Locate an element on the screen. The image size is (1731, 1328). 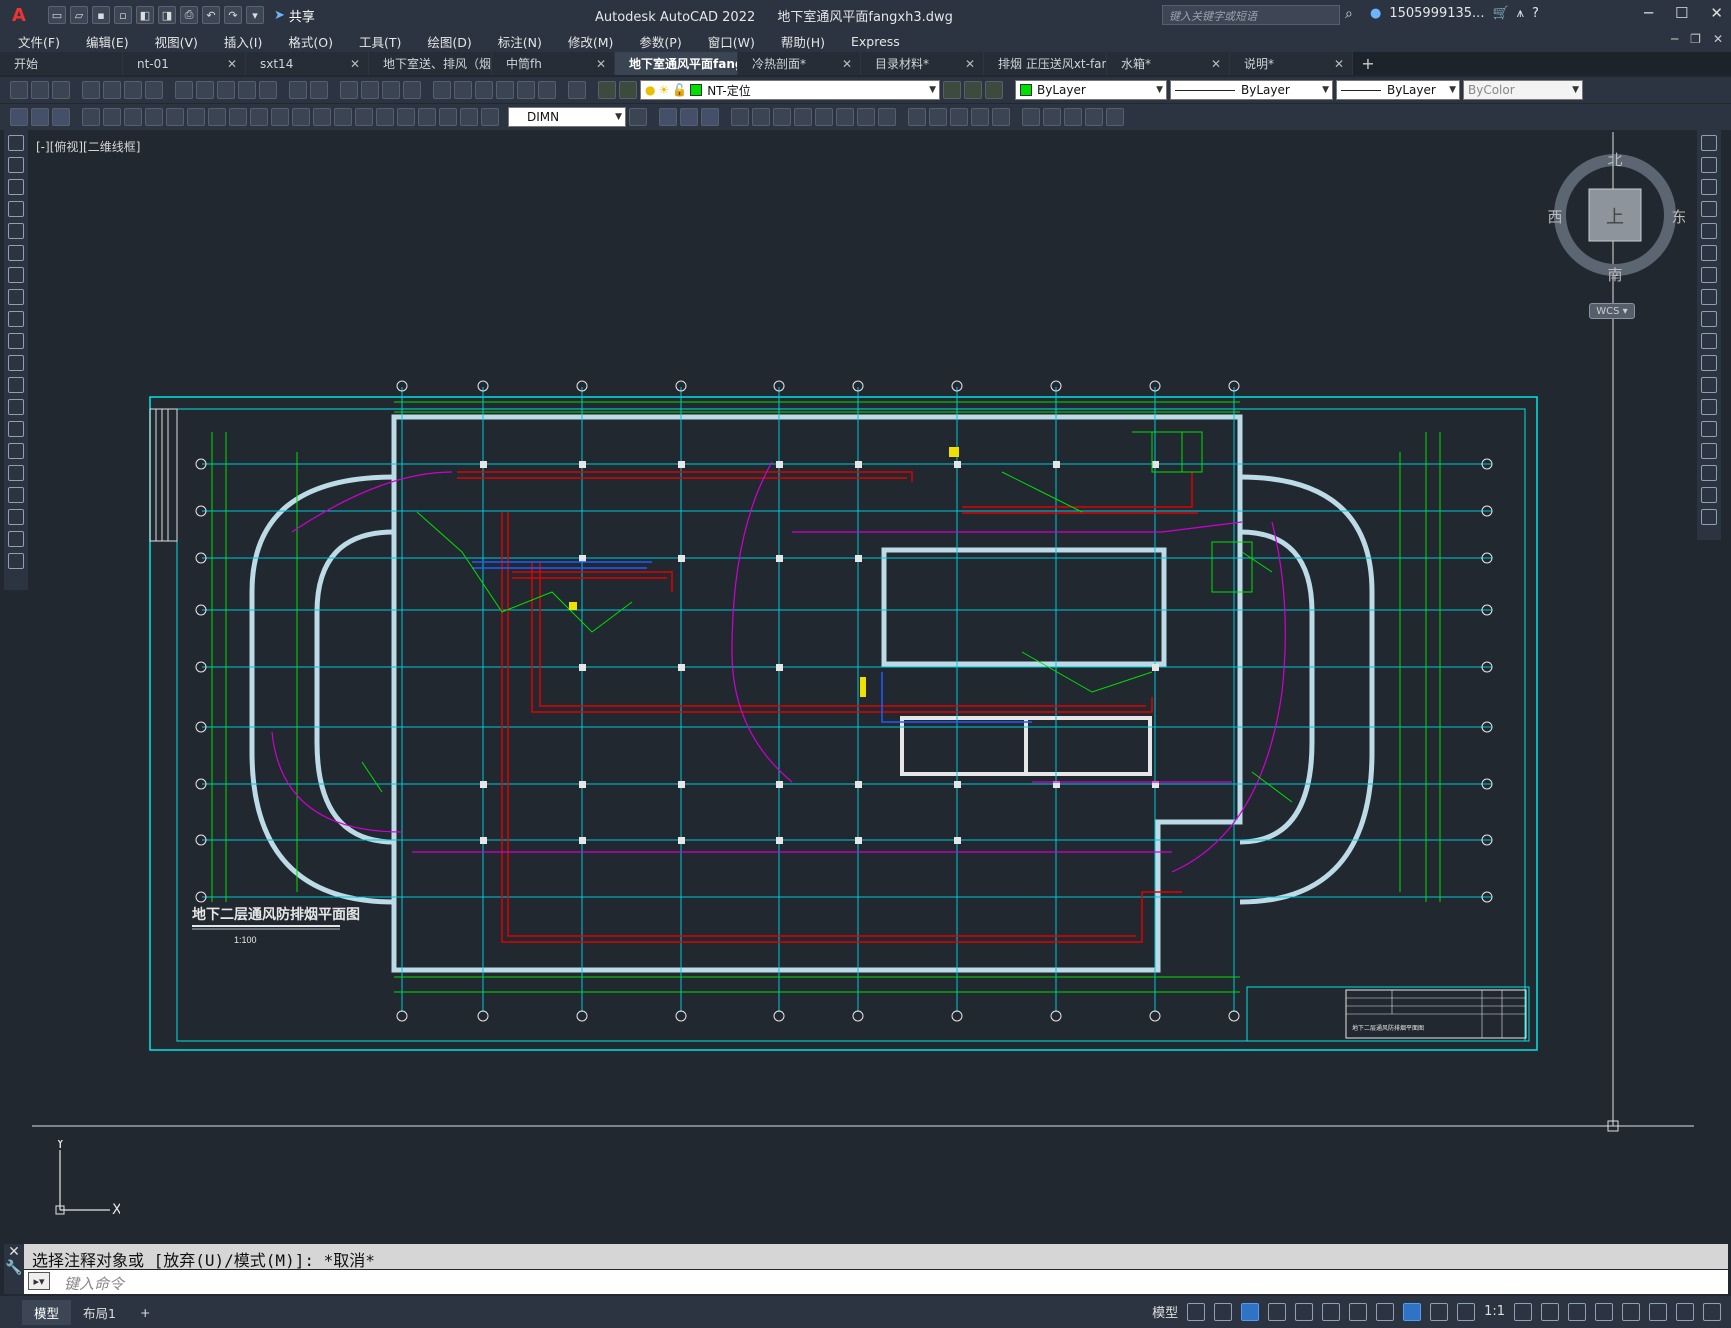
wcs-menu: WCS ▾ is located at coordinates (1612, 311).